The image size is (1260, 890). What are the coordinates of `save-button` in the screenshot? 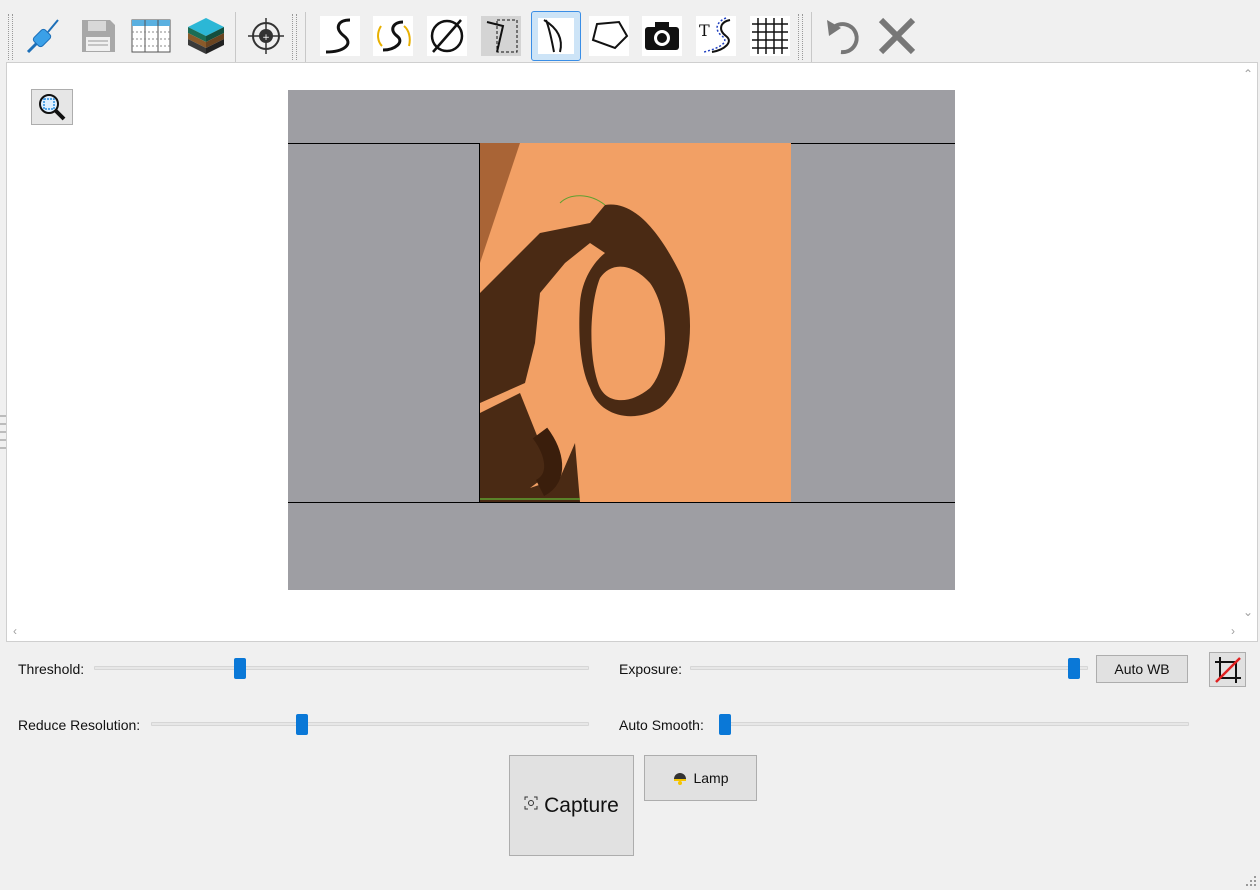 It's located at (98, 36).